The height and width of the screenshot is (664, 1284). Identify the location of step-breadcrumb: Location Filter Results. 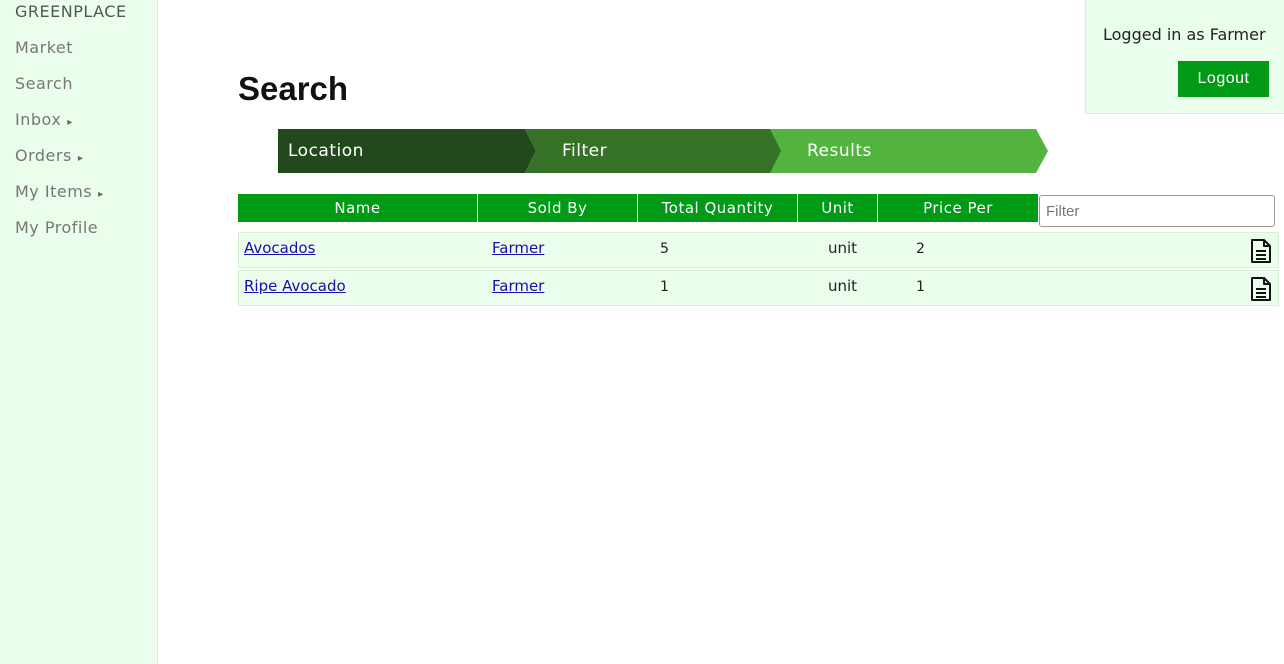
(663, 151).